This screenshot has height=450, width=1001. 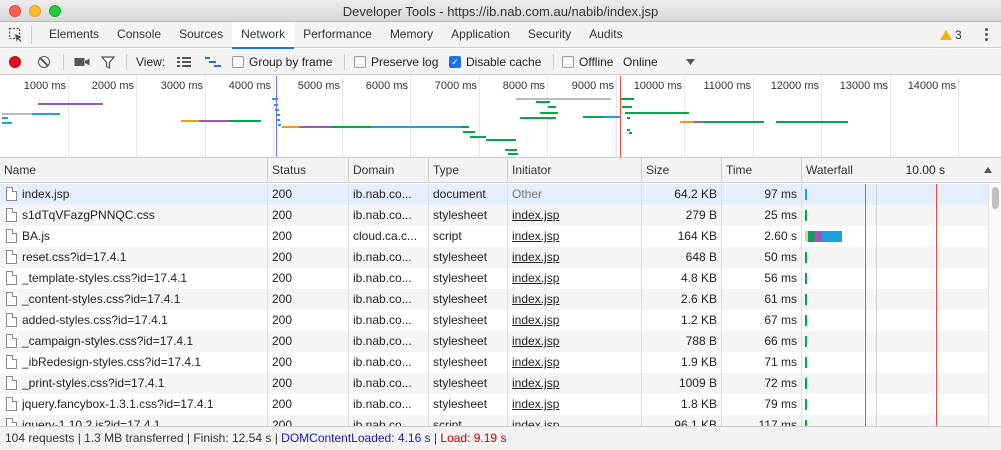 I want to click on disable-cache-box: ✓, so click(x=455, y=62).